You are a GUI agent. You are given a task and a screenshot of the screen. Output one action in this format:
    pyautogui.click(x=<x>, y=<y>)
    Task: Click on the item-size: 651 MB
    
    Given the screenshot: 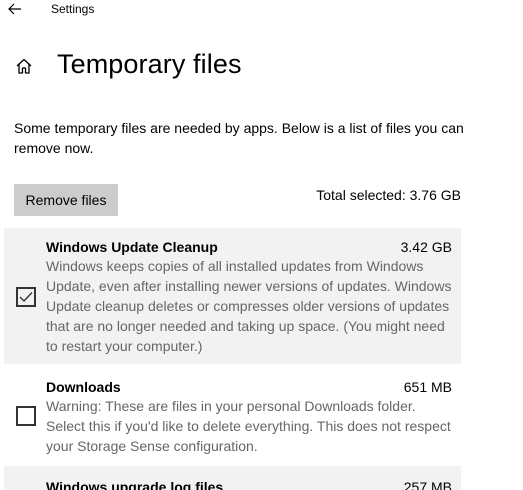 What is the action you would take?
    pyautogui.click(x=427, y=387)
    